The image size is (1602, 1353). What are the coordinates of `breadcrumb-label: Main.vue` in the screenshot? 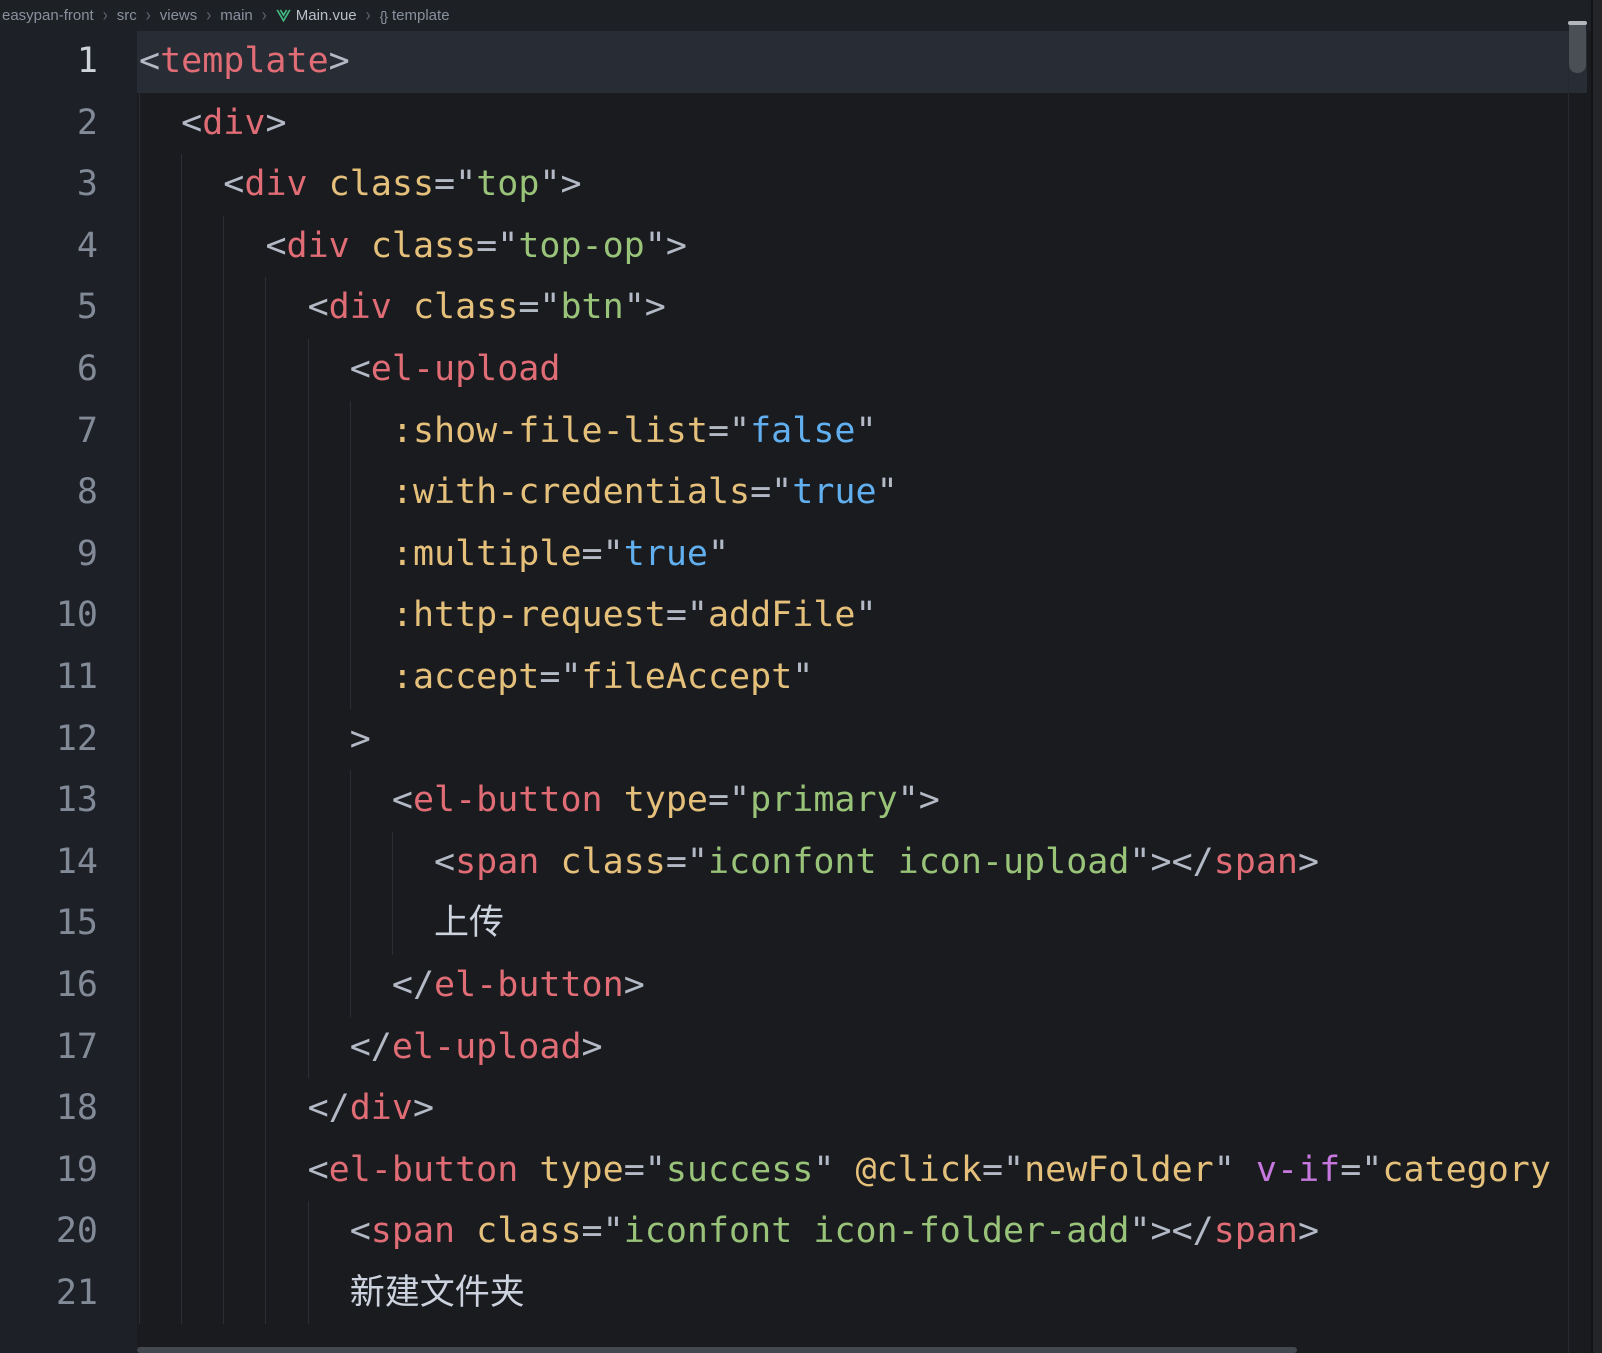 It's located at (326, 15).